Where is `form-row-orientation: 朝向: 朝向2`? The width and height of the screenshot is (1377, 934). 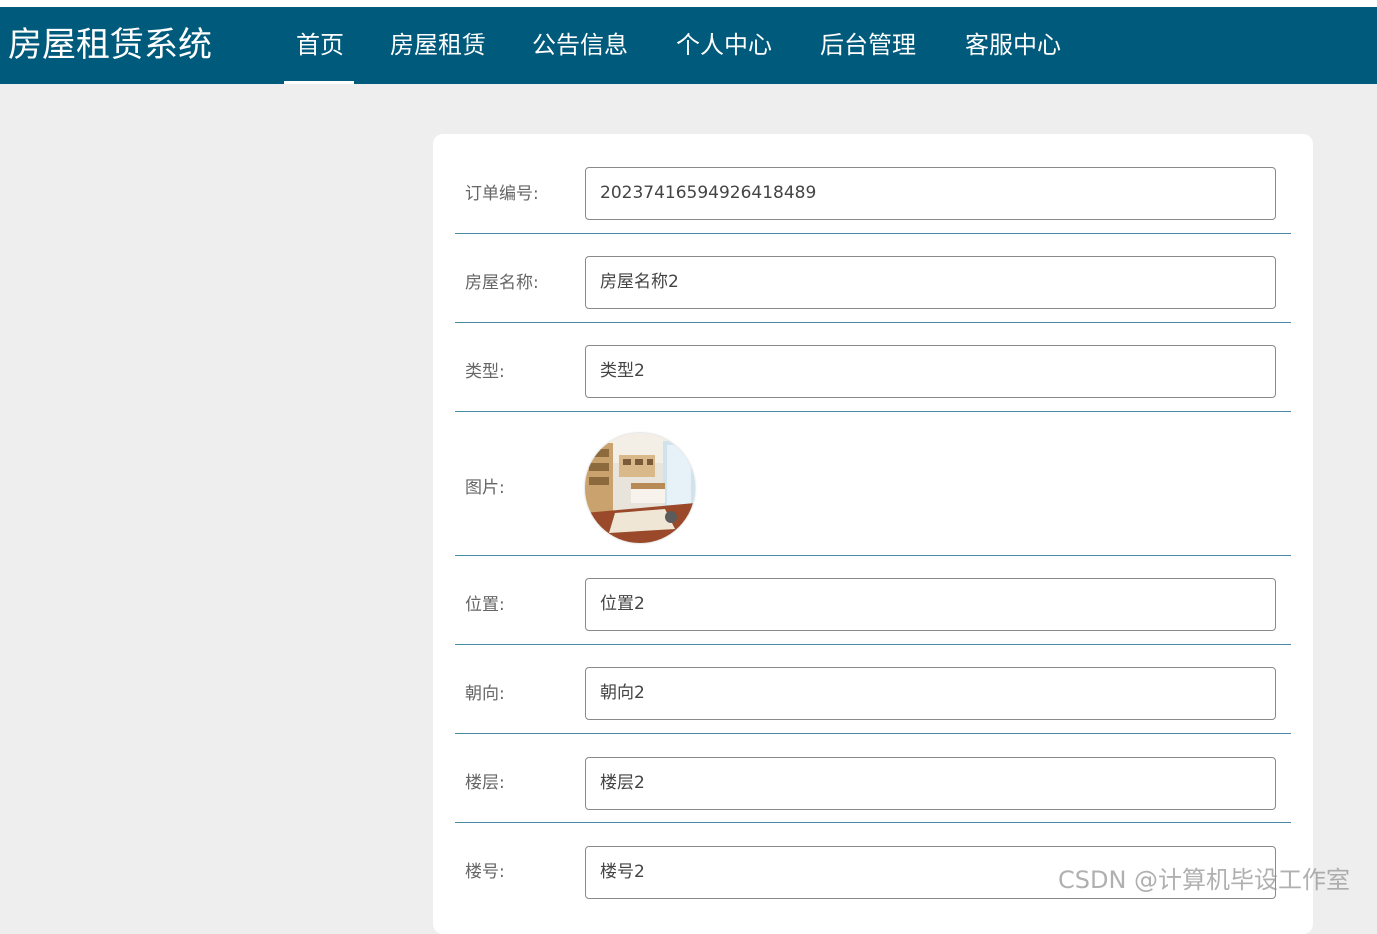
form-row-orientation: 朝向: 朝向2 is located at coordinates (873, 695).